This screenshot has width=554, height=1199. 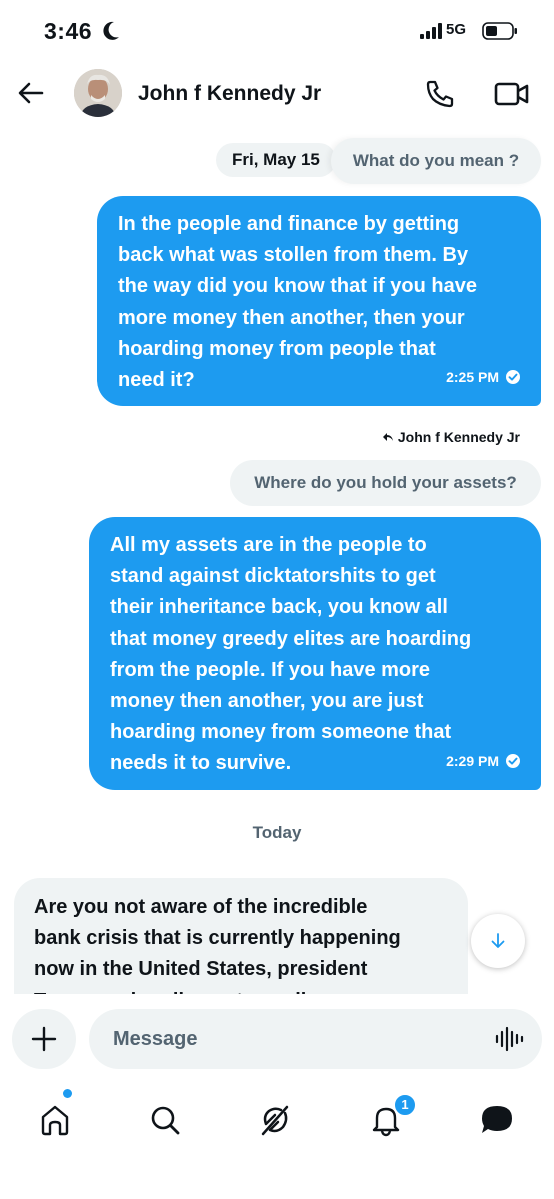 What do you see at coordinates (509, 1039) in the screenshot?
I see `voice-waveform-icon` at bounding box center [509, 1039].